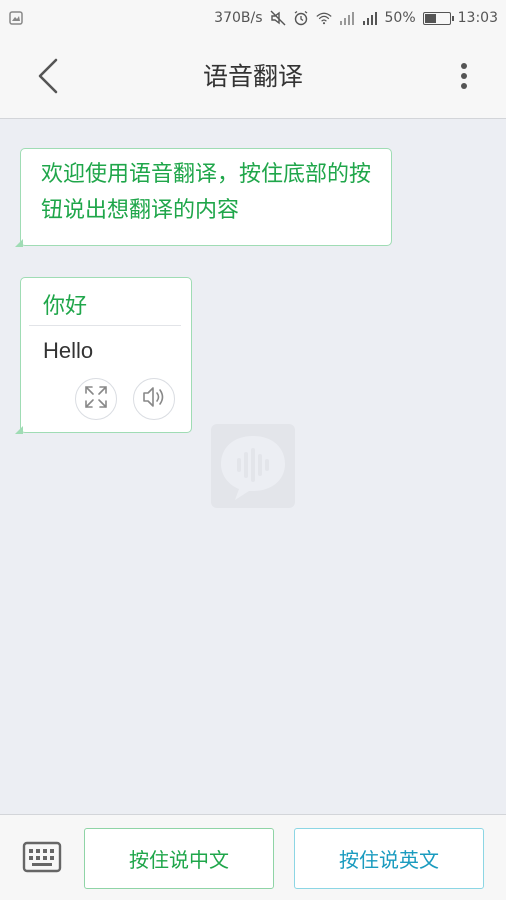  I want to click on chevron-left-icon, so click(48, 78).